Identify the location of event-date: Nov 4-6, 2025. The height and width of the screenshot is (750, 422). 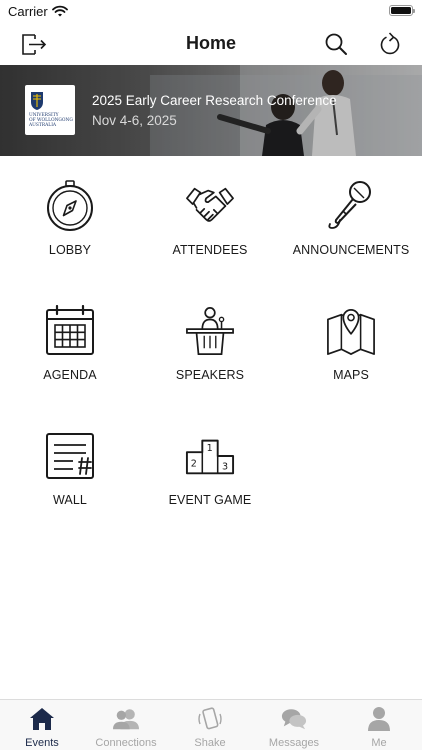
(134, 120).